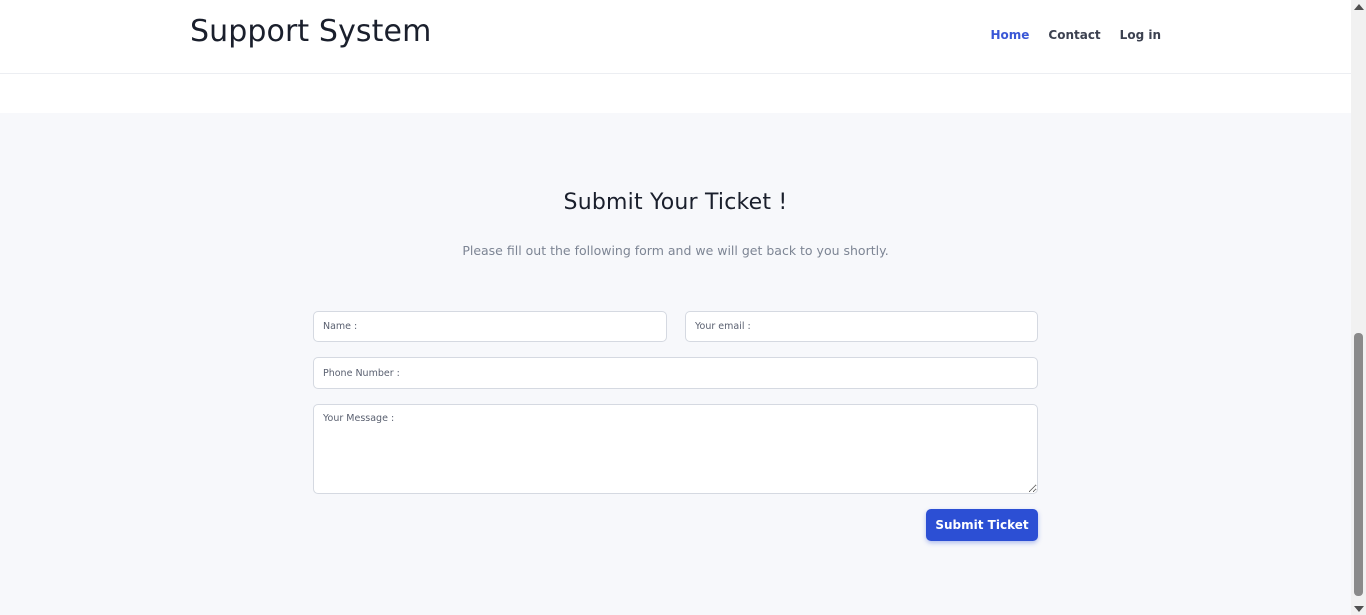 Image resolution: width=1366 pixels, height=615 pixels. I want to click on submit-ticket-button: Submit Ticket, so click(982, 525).